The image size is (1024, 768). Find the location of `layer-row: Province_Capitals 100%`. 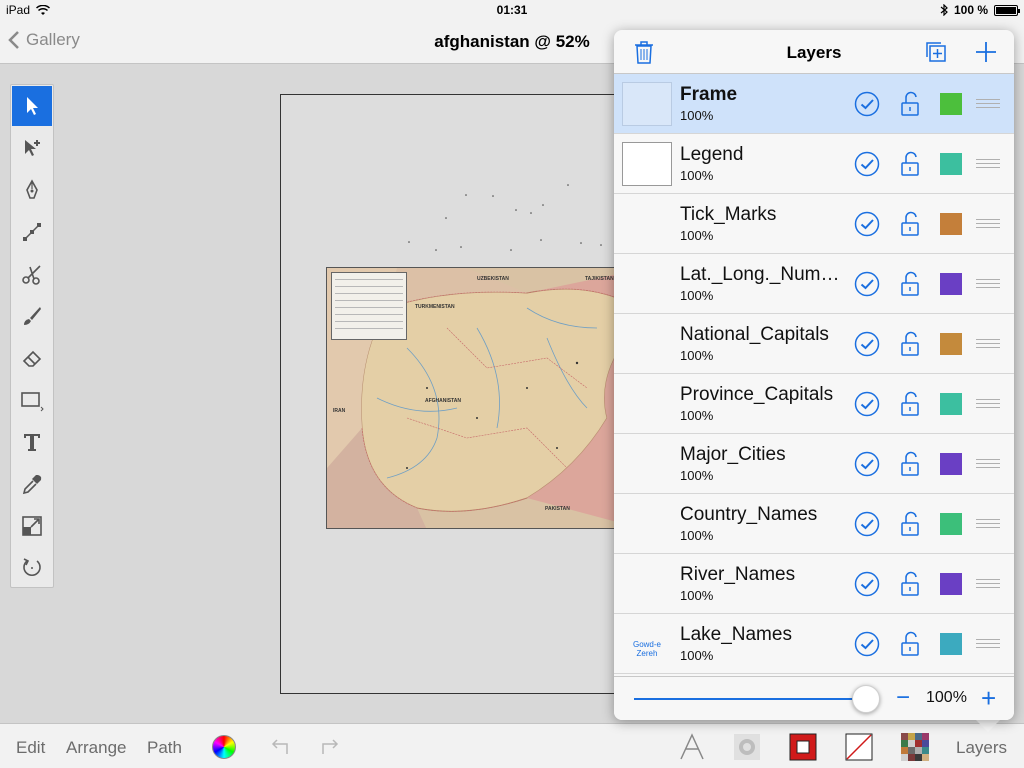

layer-row: Province_Capitals 100% is located at coordinates (814, 404).